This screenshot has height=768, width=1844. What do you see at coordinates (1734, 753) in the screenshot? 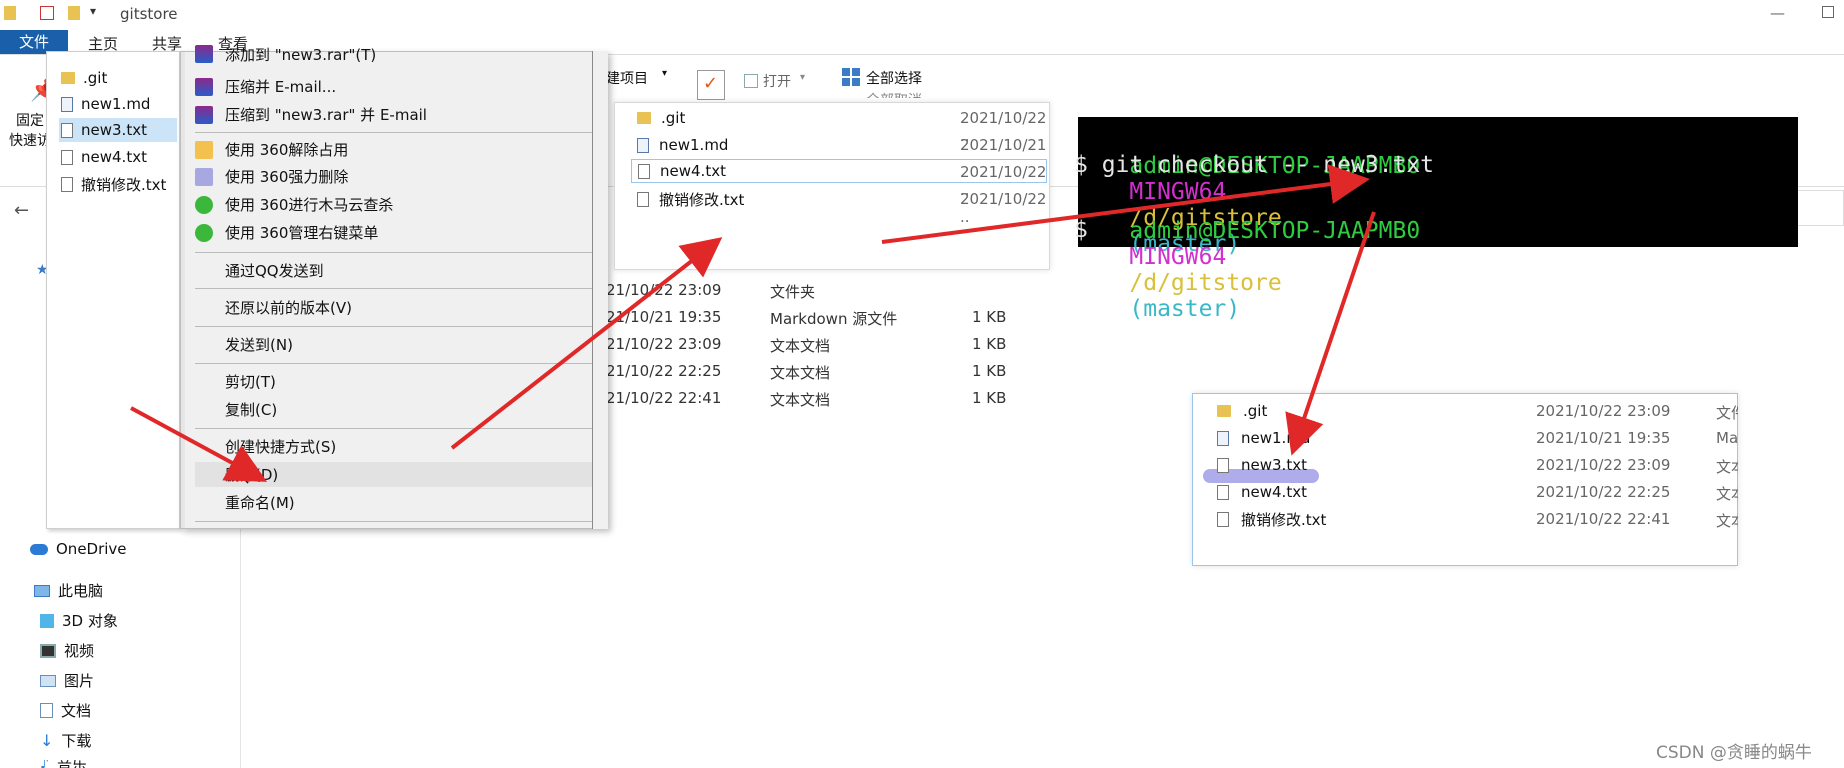
I see `watermark: CSDN @贪睡的蜗牛` at bounding box center [1734, 753].